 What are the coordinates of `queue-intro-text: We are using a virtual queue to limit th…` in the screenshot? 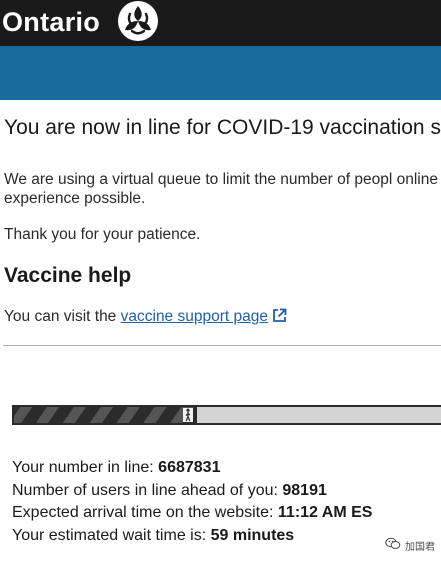 It's located at (221, 189).